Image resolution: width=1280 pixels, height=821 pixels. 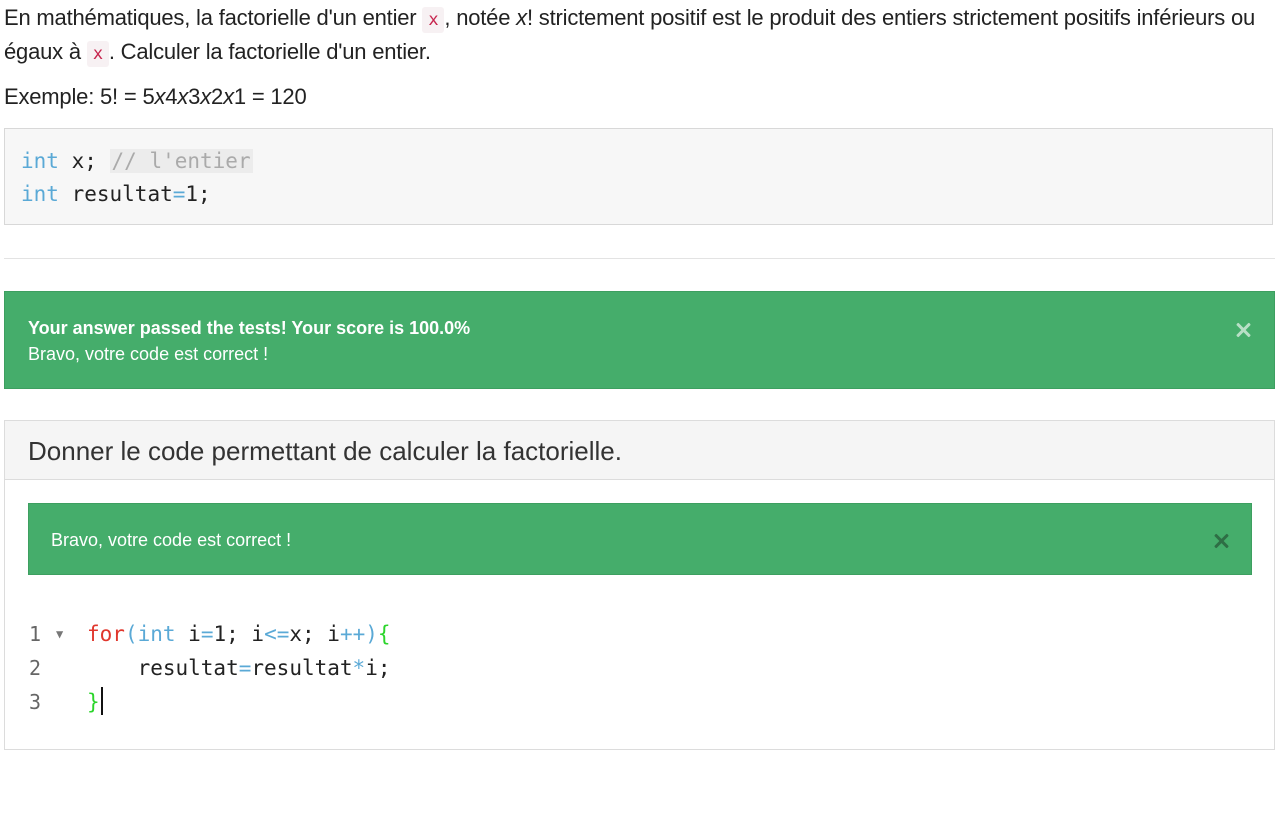 I want to click on description-text: . Calculer la factorielle d'un entier., so click(x=269, y=51).